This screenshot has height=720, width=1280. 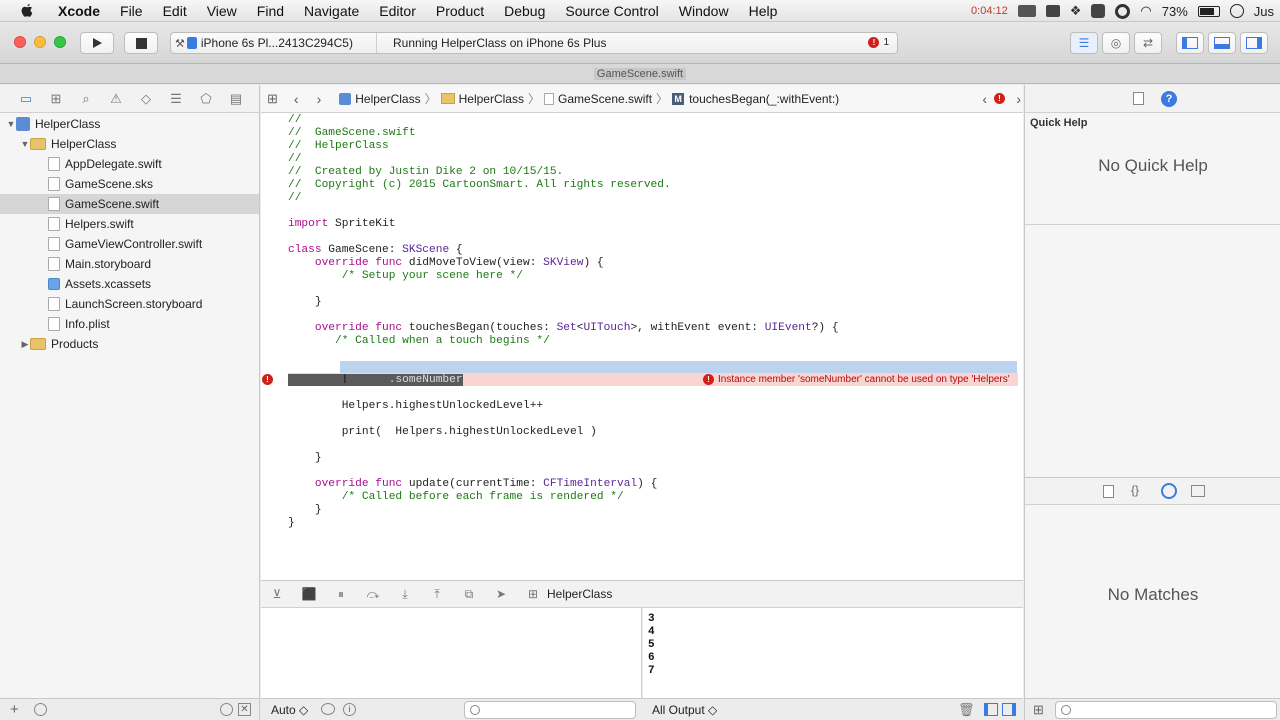 I want to click on menu-product: Product, so click(x=460, y=11).